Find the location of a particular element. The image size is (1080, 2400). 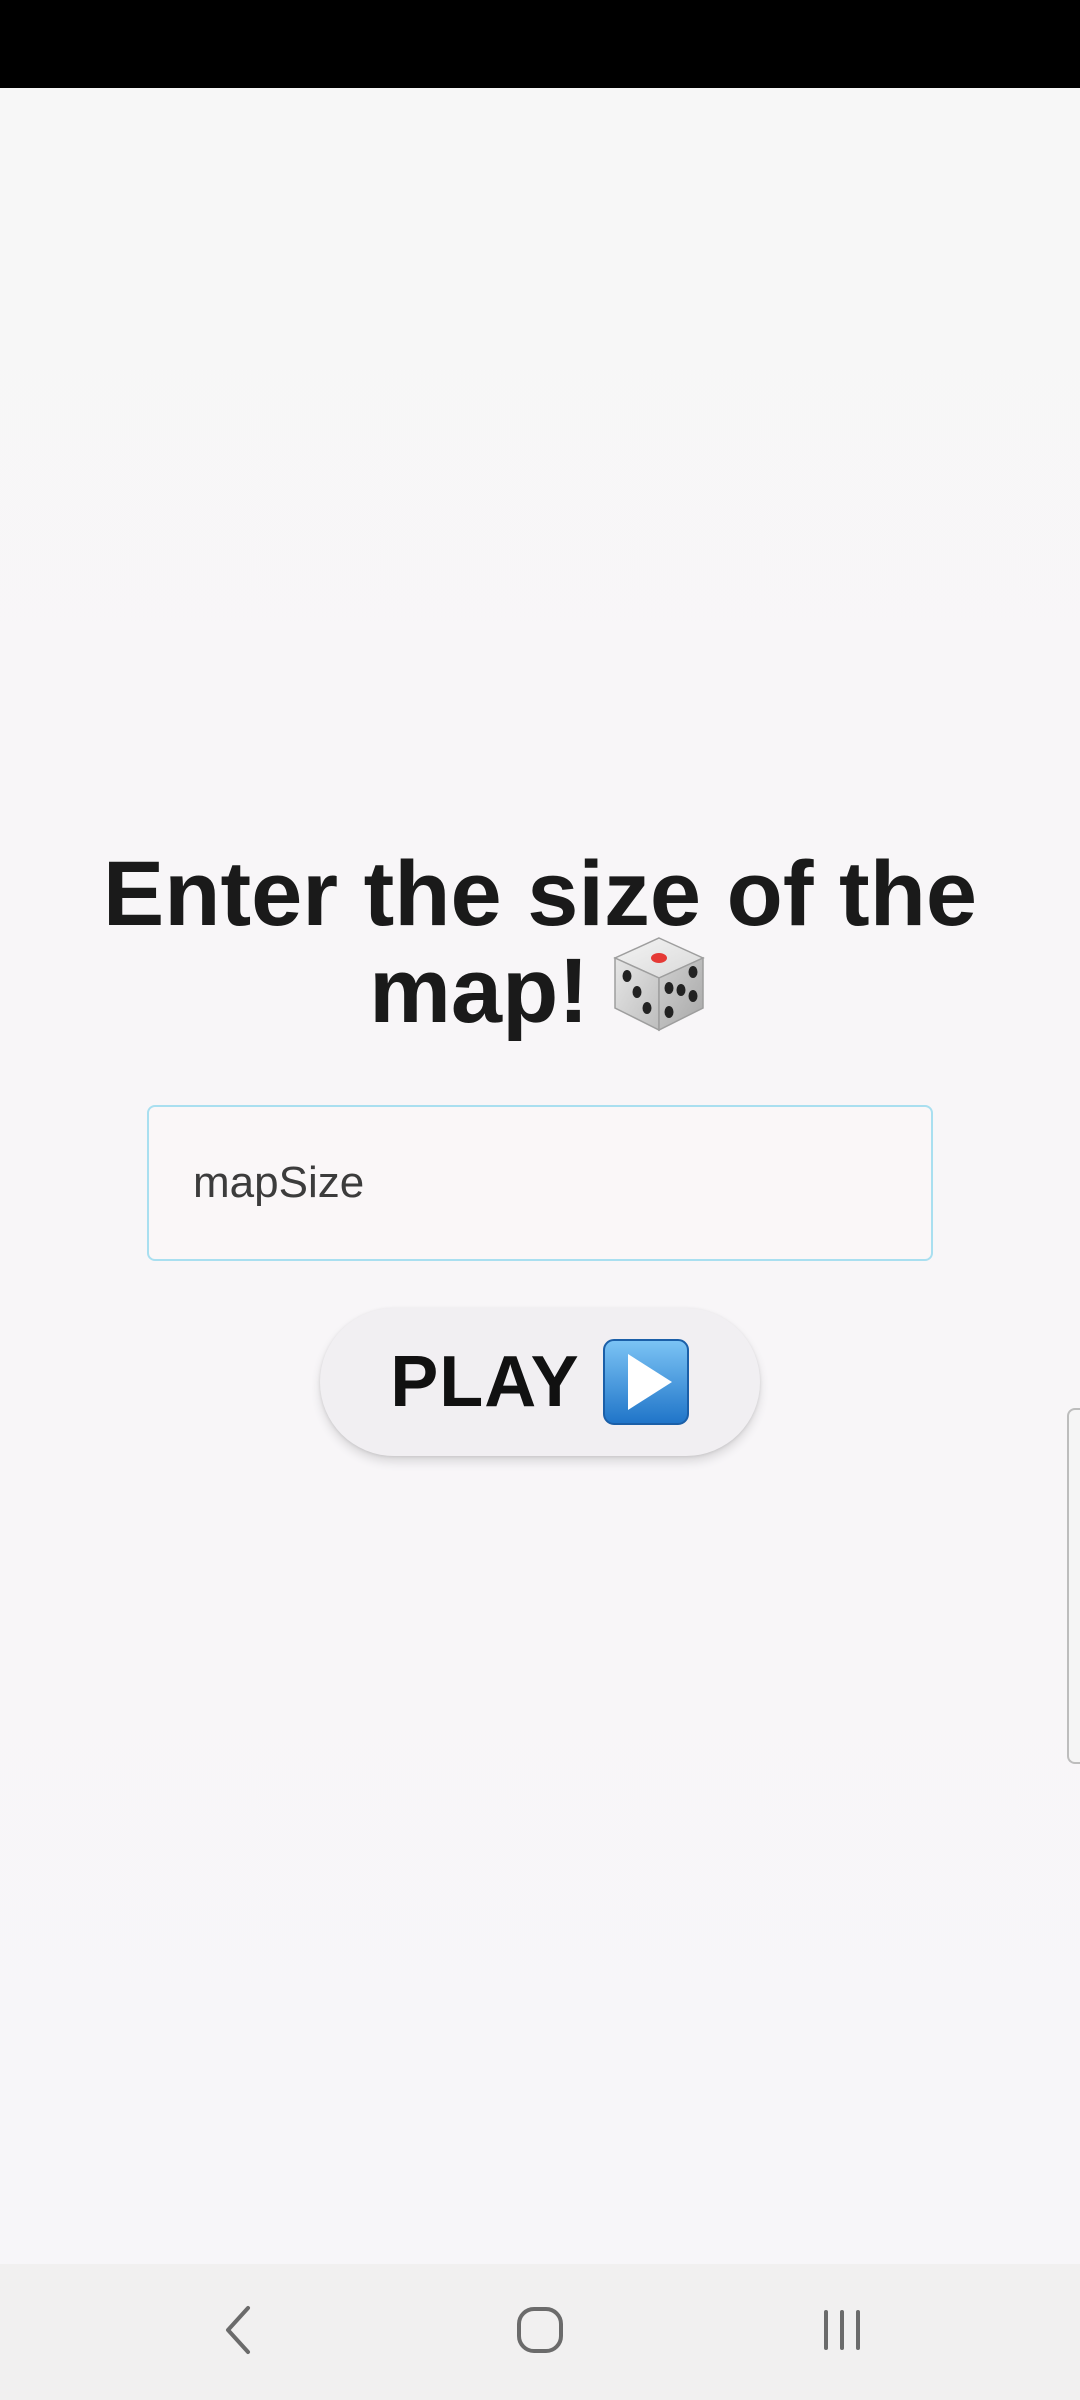

page-title: Enter the size of the map! is located at coordinates (540, 945).